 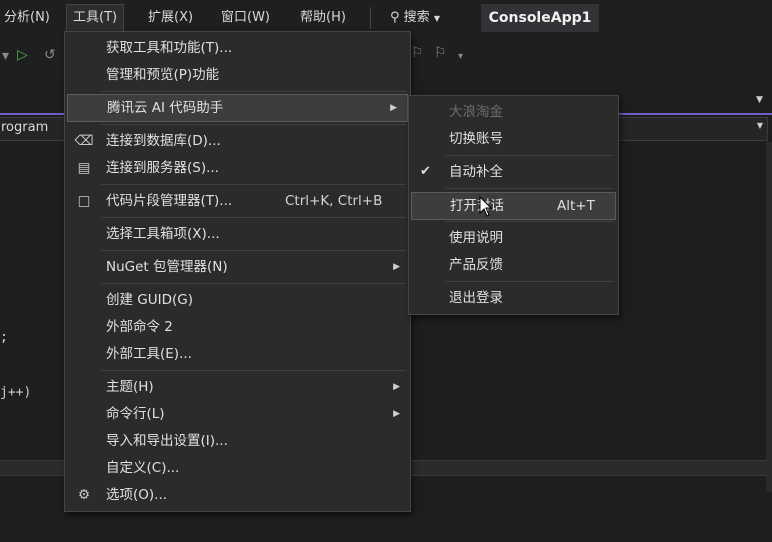 I want to click on submenu-item-logout: 退出登录, so click(x=513, y=298).